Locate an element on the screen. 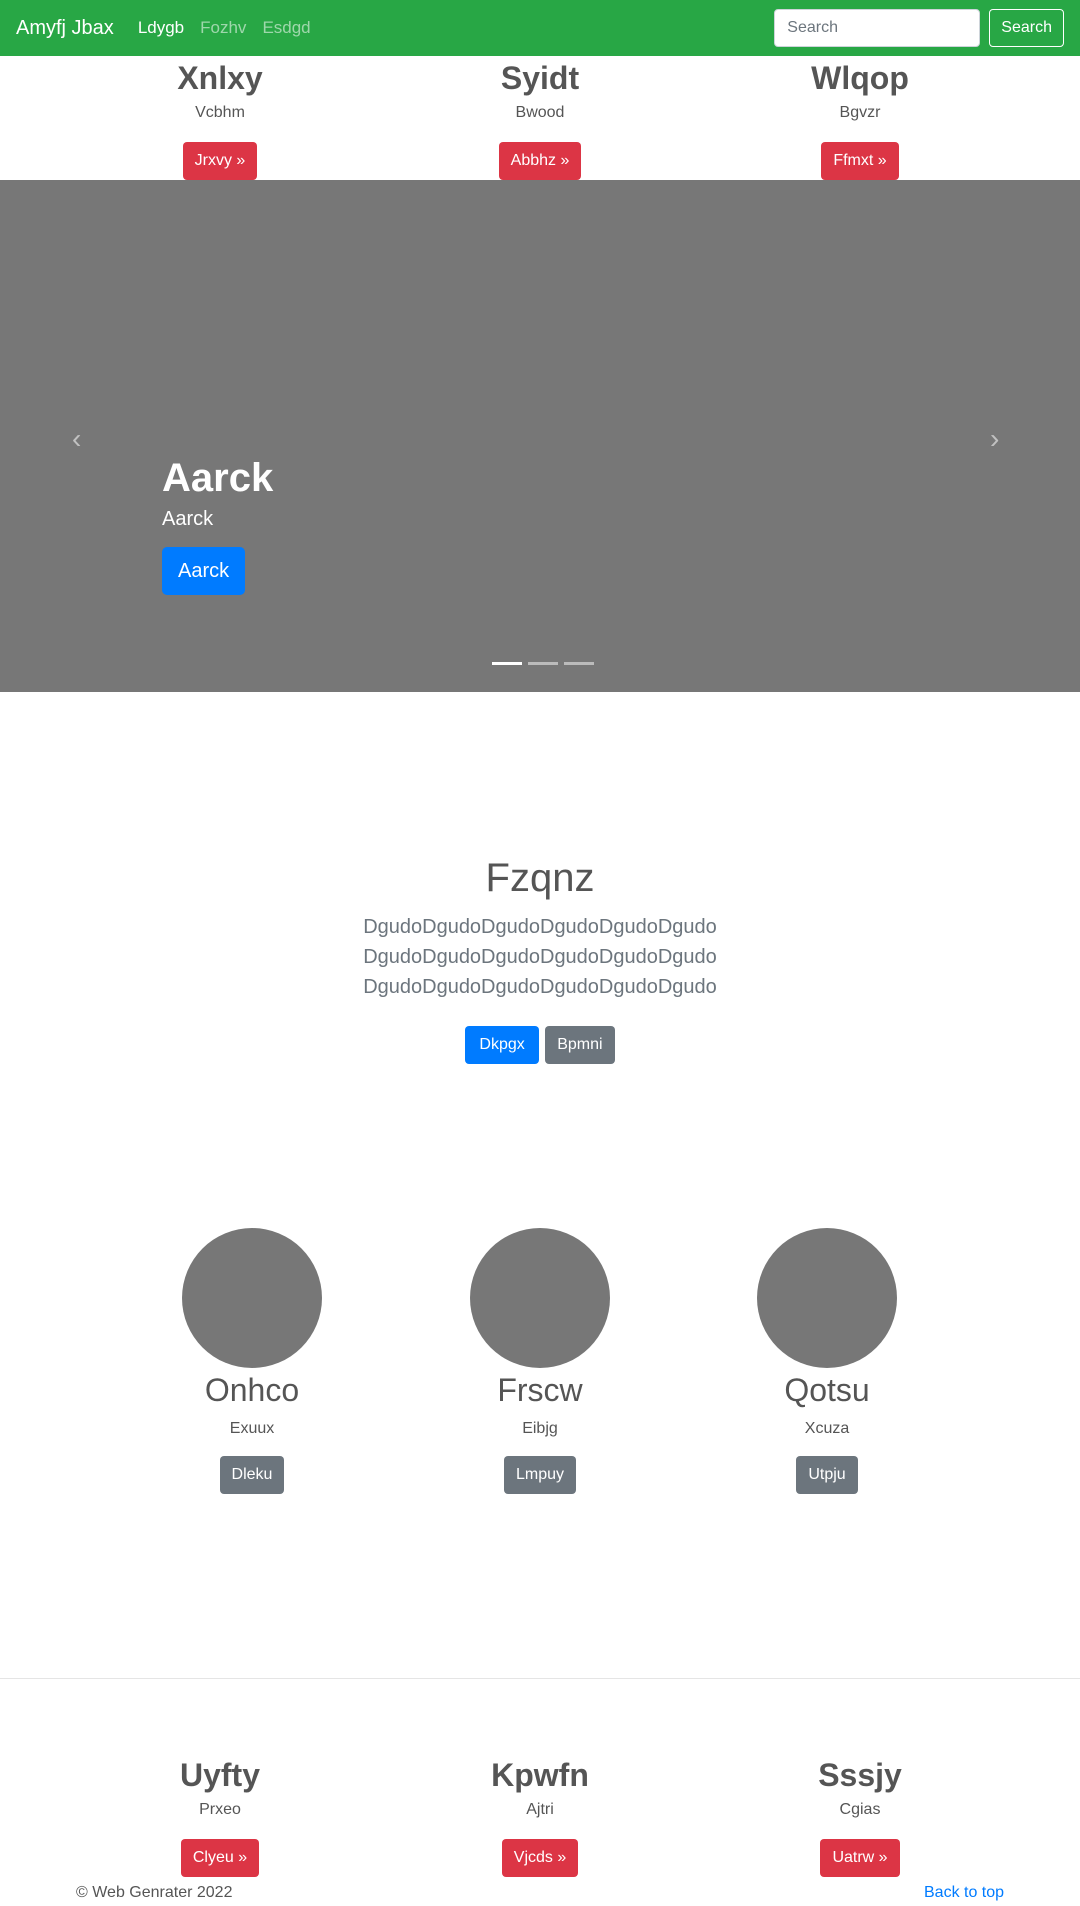 The width and height of the screenshot is (1080, 1906). feature-col: Wlqop Bgvzr Ffmxt » is located at coordinates (860, 118).